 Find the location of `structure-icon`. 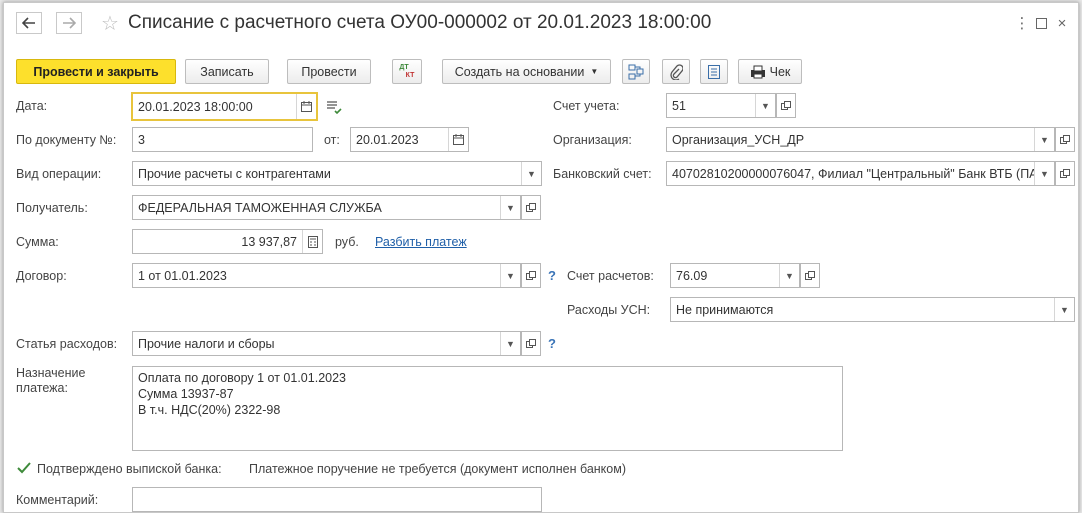

structure-icon is located at coordinates (636, 71).